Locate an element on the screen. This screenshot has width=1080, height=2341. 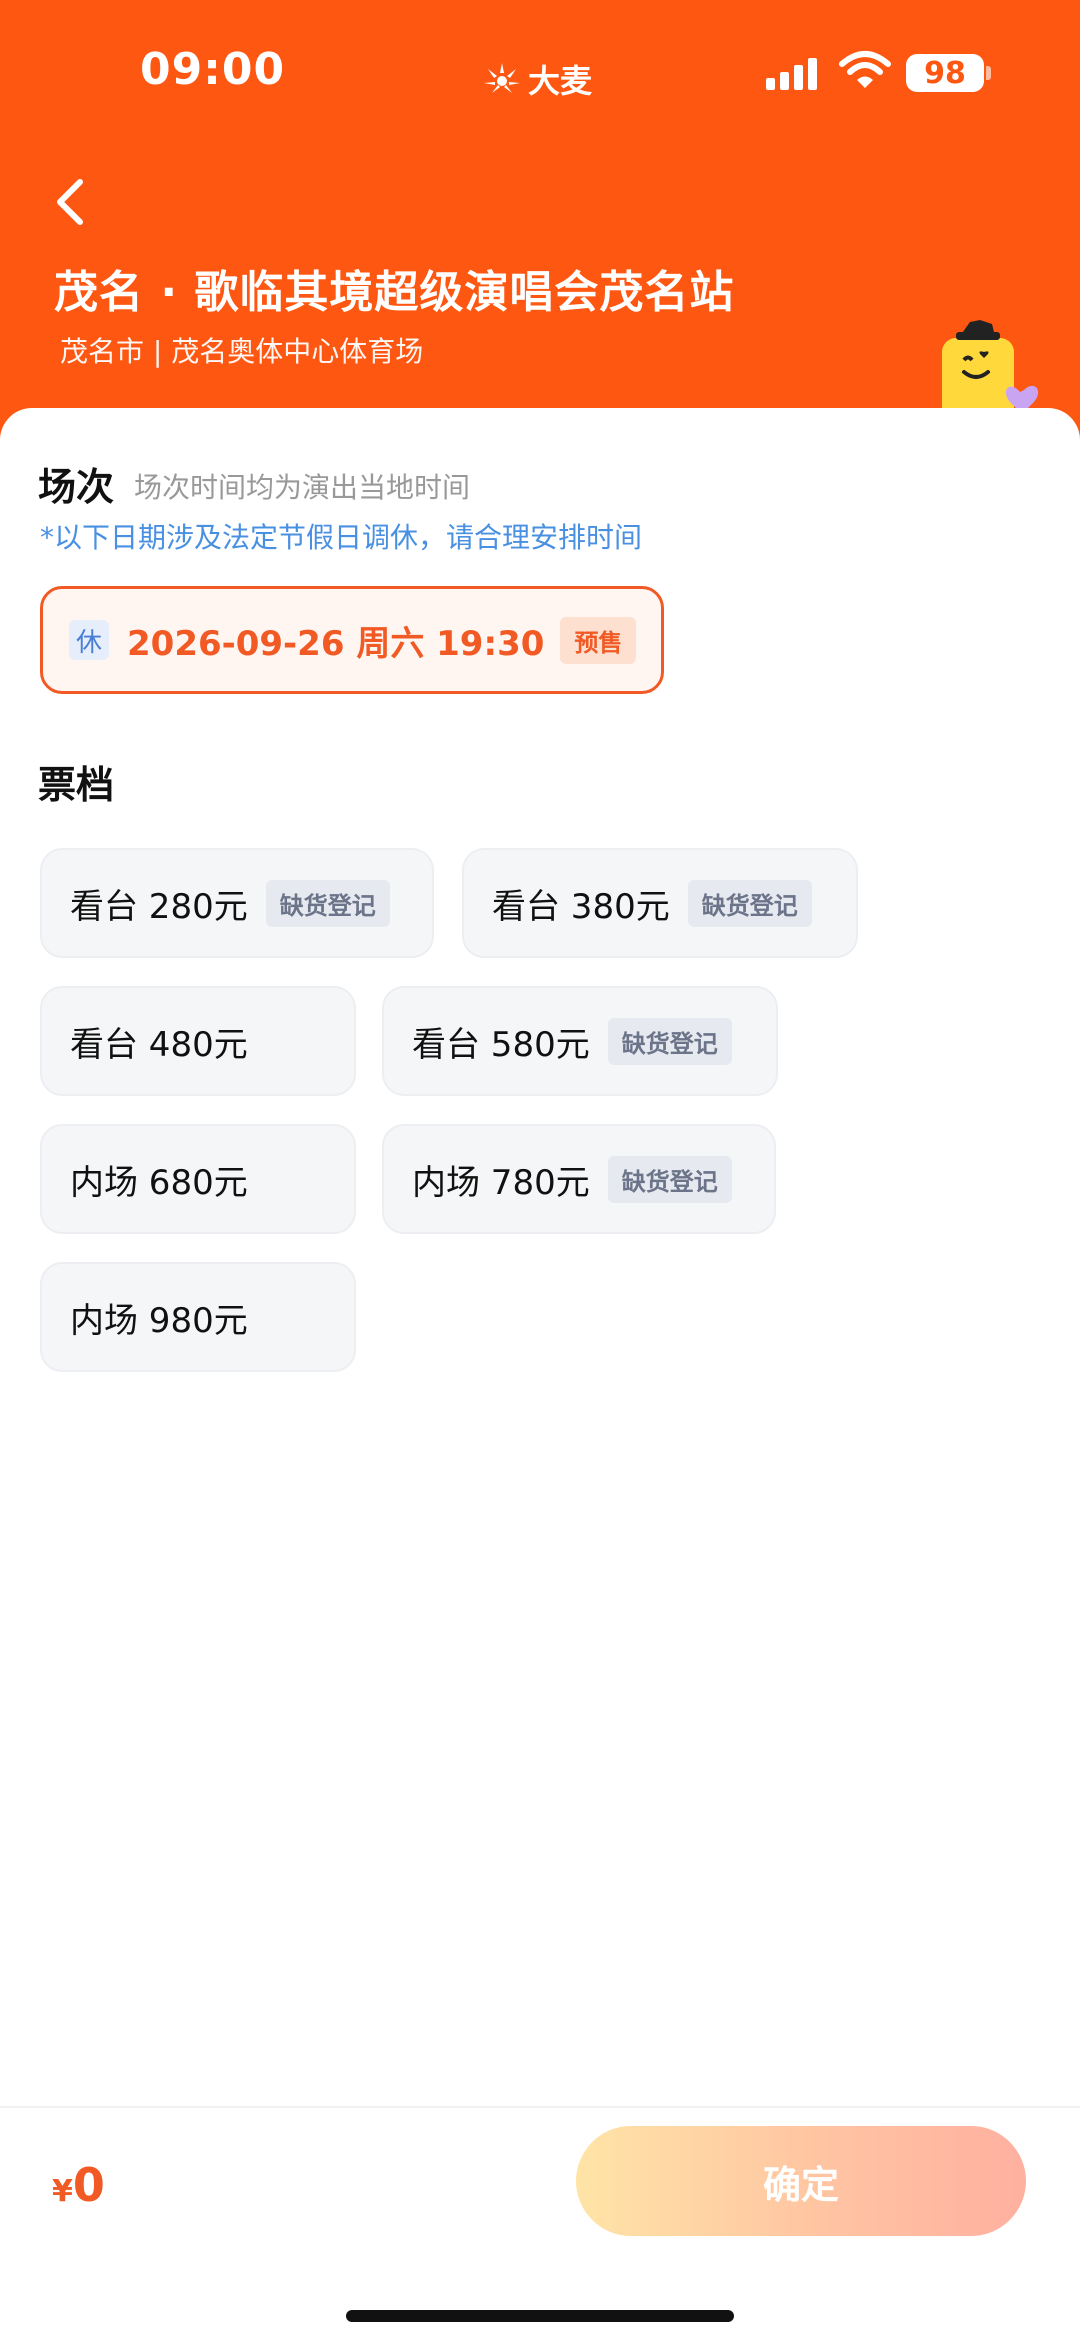
ticket-tier: 看台 480元 is located at coordinates (198, 1041).